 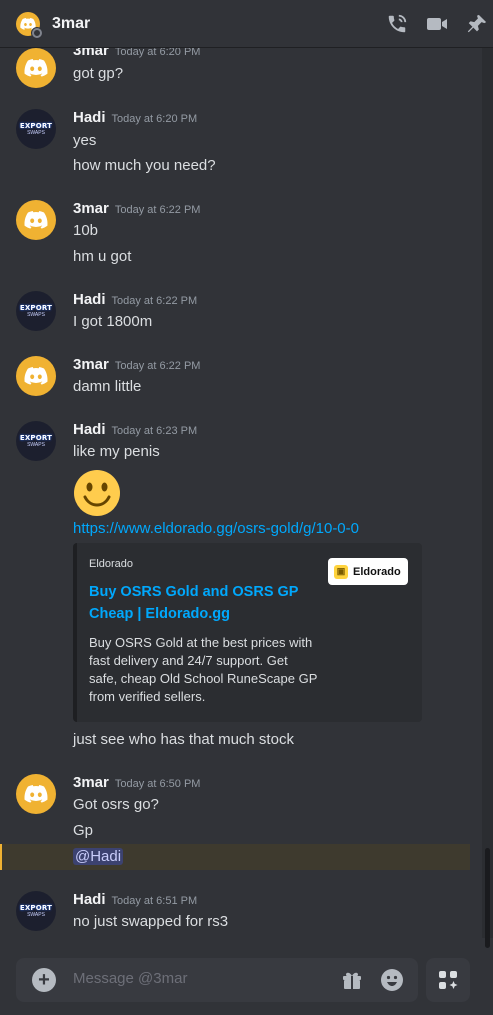 What do you see at coordinates (151, 921) in the screenshot?
I see `message-text: no just swapped for rs3` at bounding box center [151, 921].